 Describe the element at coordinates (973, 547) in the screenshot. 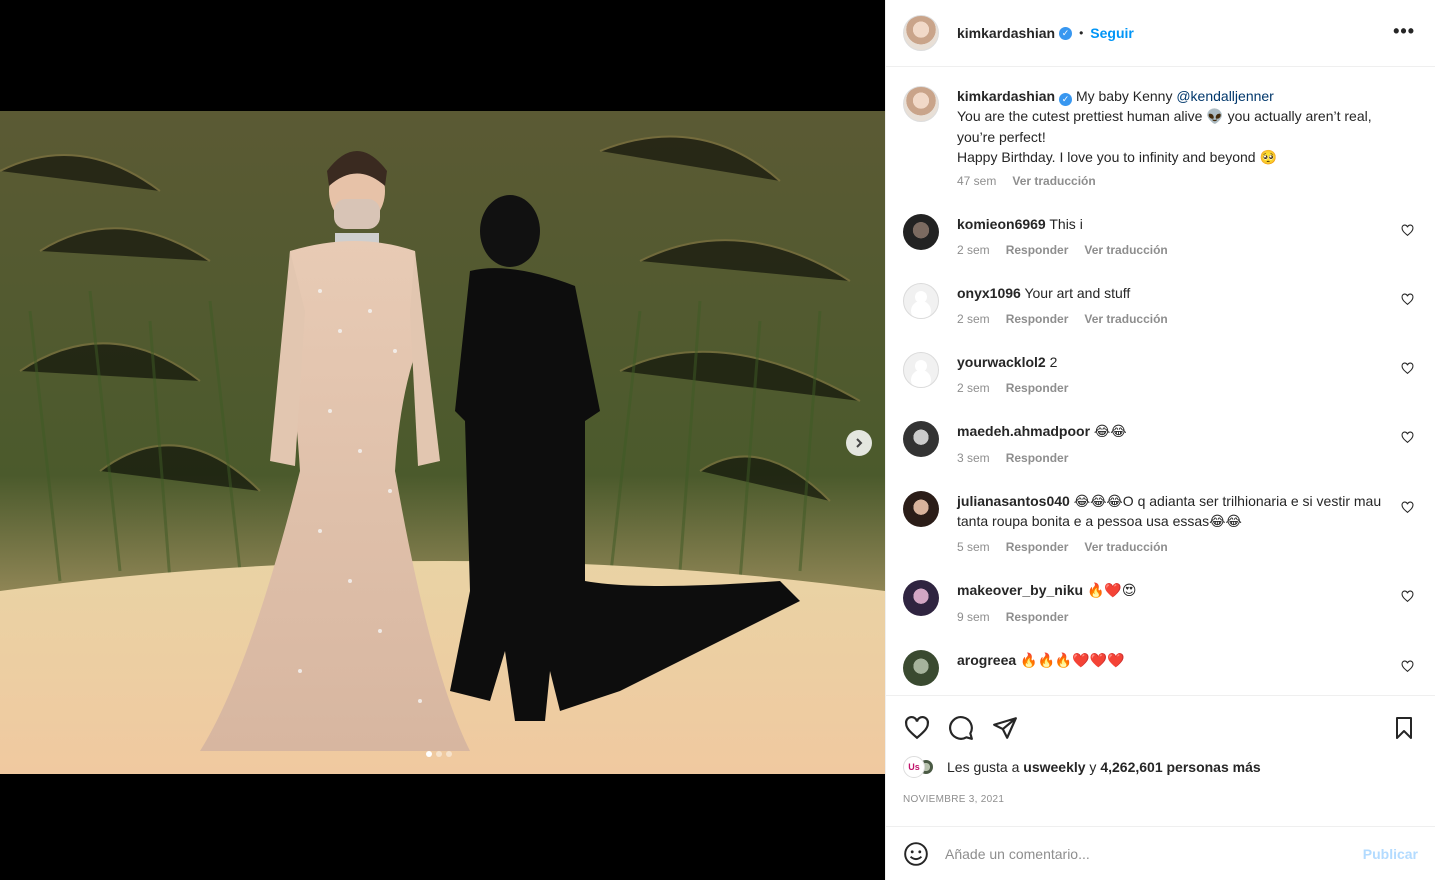

I see `comment-time: 5 sem` at that location.